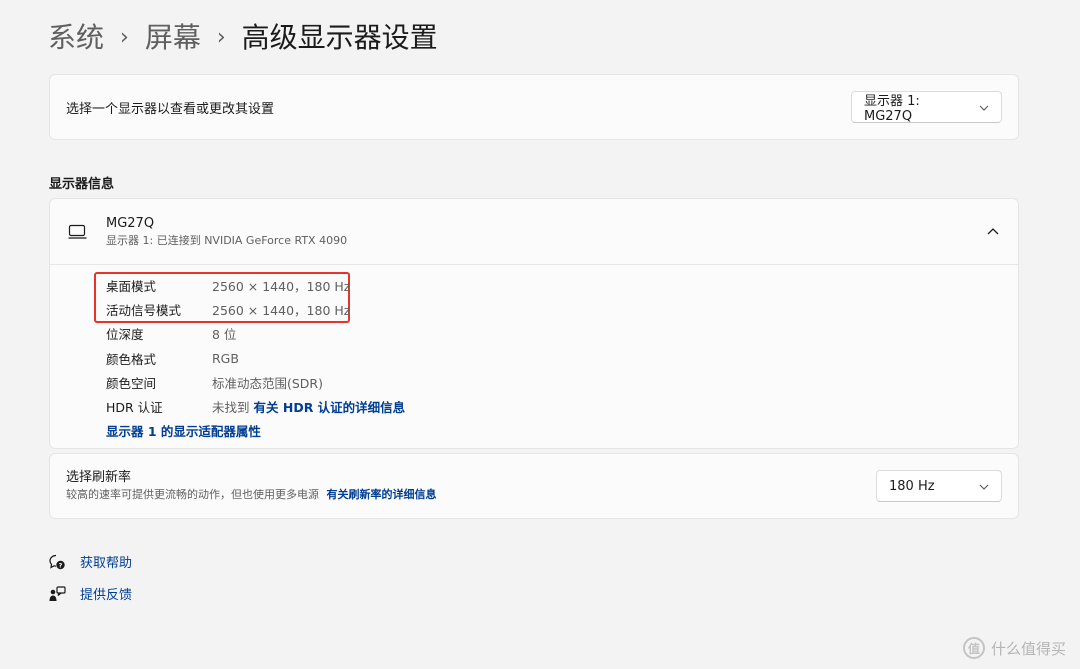 The image size is (1080, 669). Describe the element at coordinates (131, 383) in the screenshot. I see `info-key: 颜色空间` at that location.